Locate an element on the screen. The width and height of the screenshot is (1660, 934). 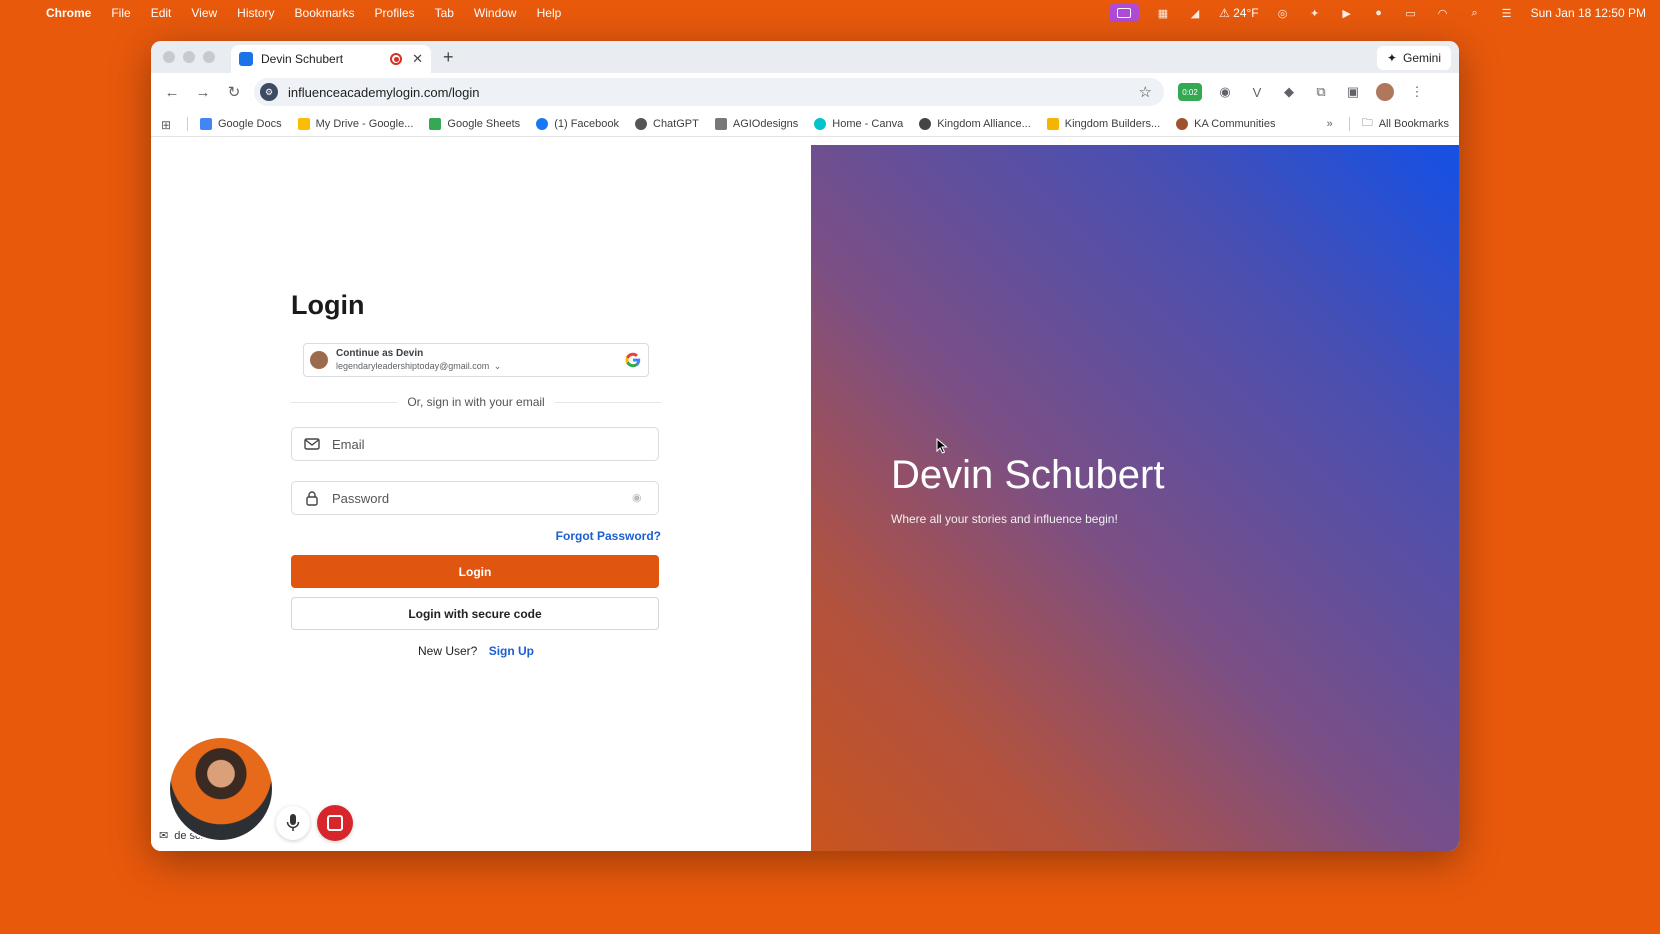
all-bookmarks-label: All Bookmarks is located at coordinates (1413, 123).